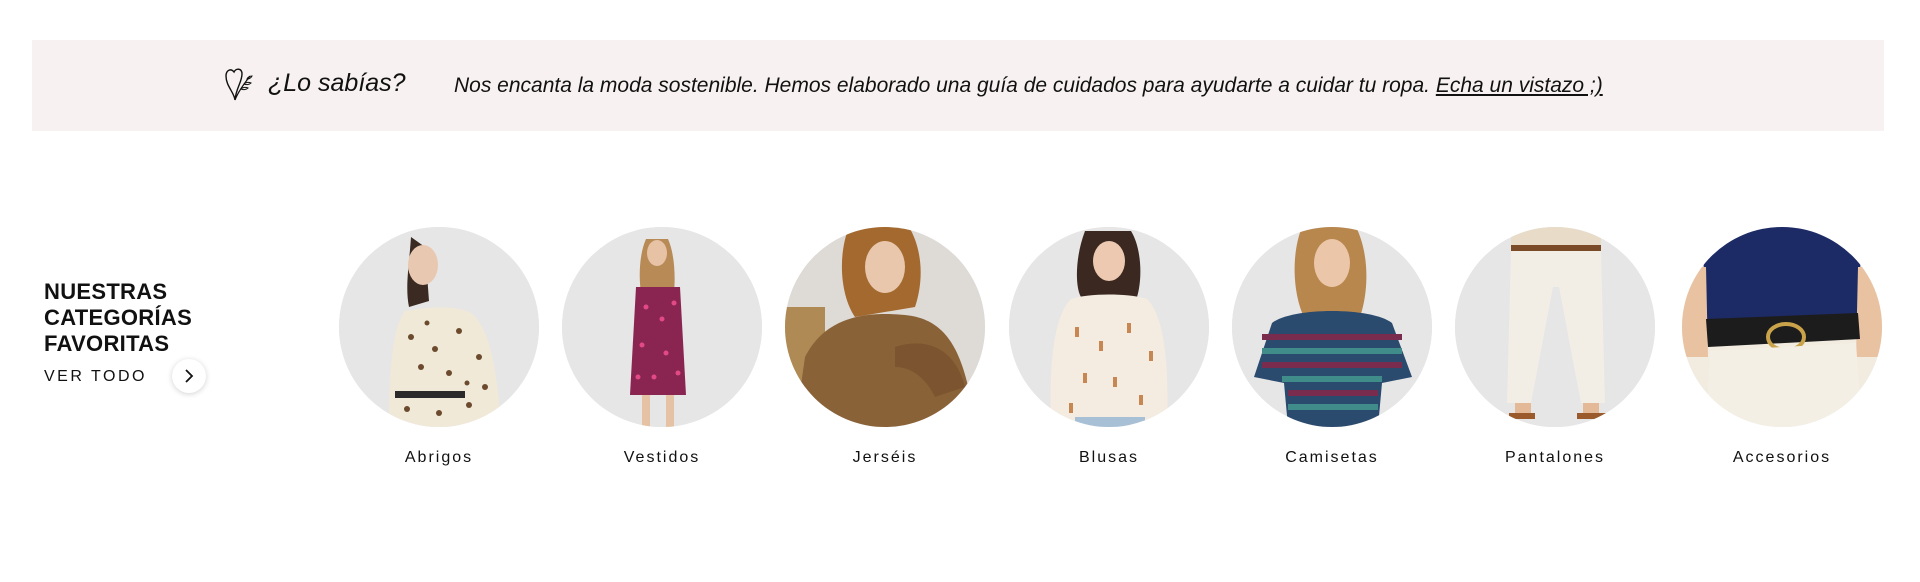 The height and width of the screenshot is (582, 1920). I want to click on favorites-title-line3: FAVORITAS, so click(107, 343).